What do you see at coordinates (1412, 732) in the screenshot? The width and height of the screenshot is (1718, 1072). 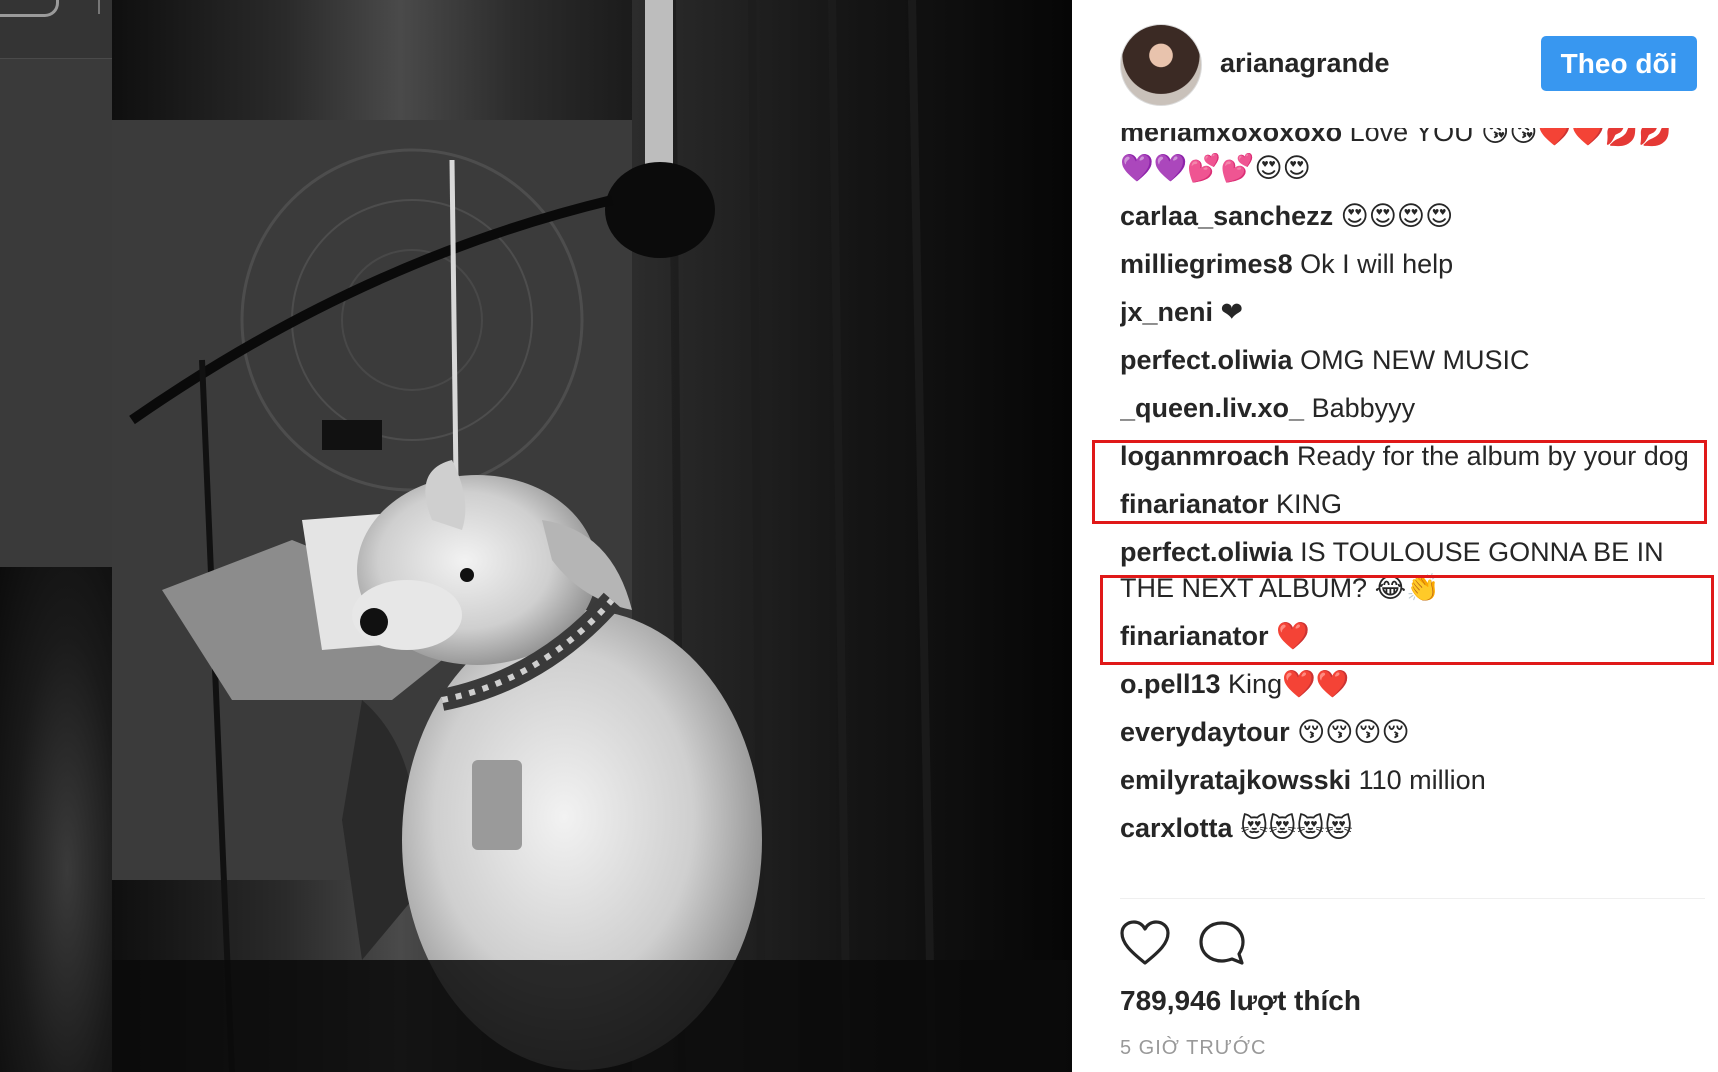 I see `comment-item: everydaytour 😚😚😚😚` at bounding box center [1412, 732].